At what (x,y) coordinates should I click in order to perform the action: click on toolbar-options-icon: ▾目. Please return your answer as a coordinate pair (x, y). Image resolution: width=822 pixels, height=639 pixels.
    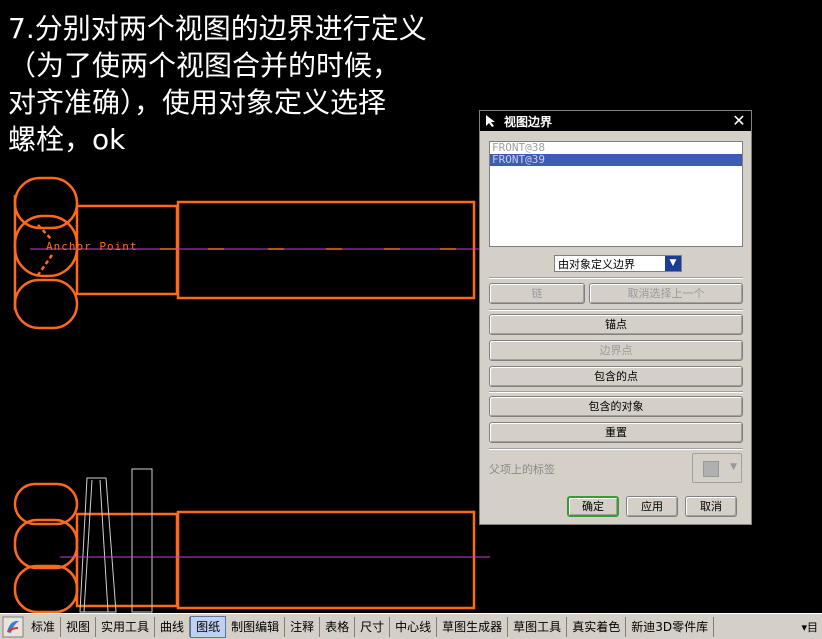
    Looking at the image, I should click on (809, 627).